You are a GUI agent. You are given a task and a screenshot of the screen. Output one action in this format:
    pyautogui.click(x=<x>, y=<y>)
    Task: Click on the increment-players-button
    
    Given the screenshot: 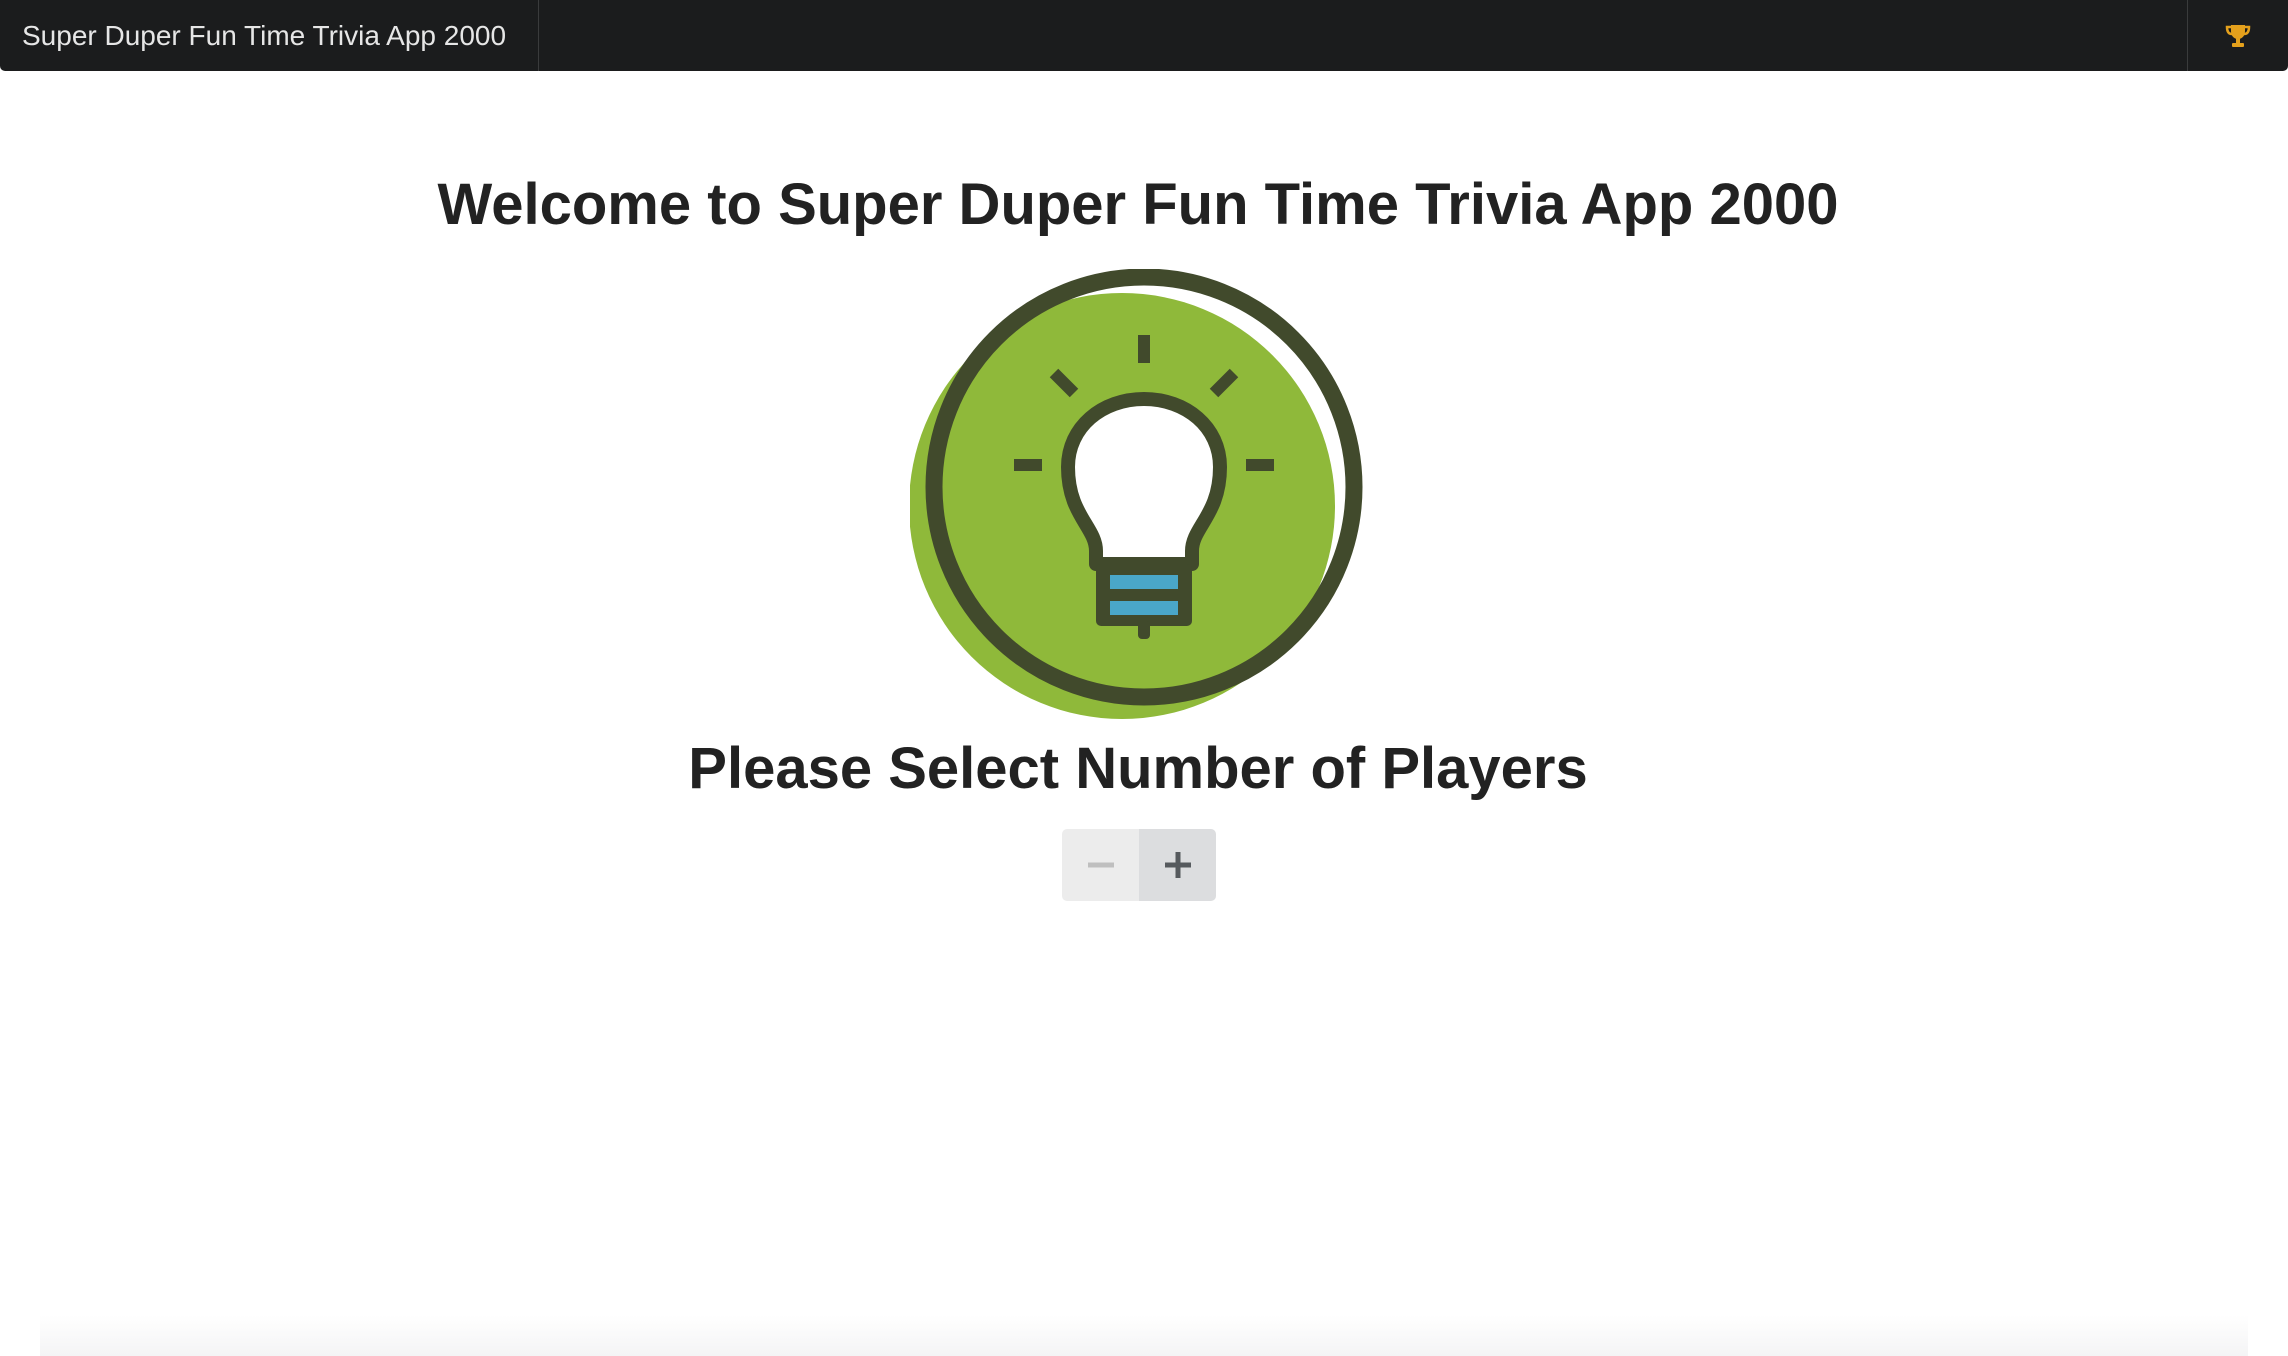 What is the action you would take?
    pyautogui.click(x=1177, y=865)
    